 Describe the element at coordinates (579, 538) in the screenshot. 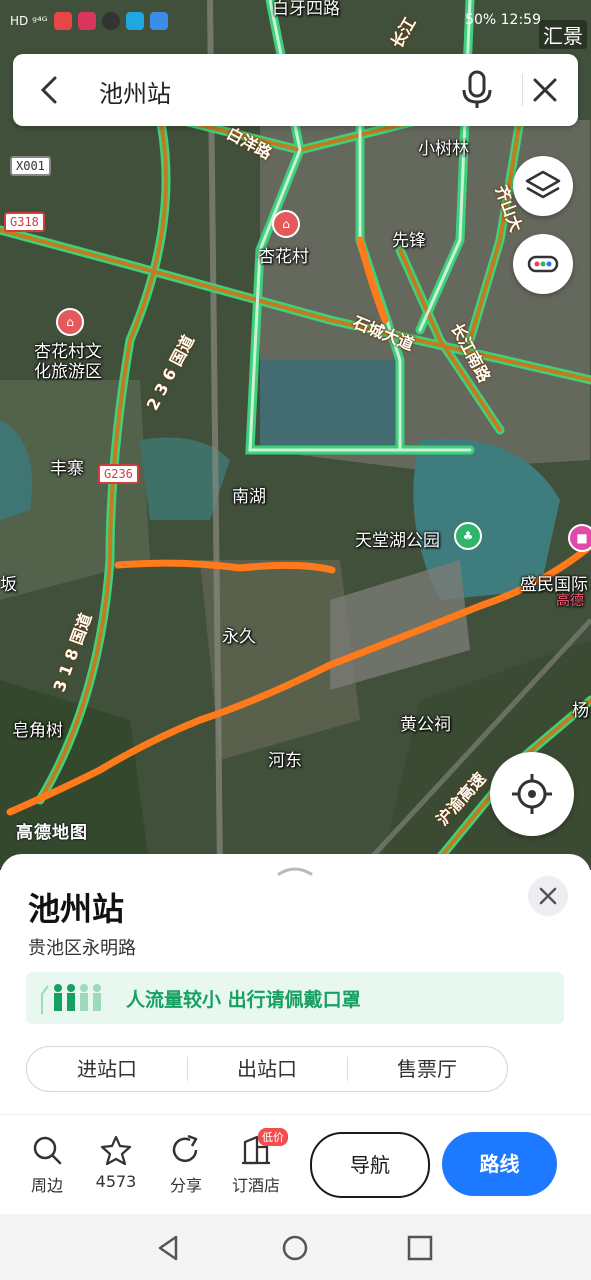

I see `station-pin-icon: ■` at that location.